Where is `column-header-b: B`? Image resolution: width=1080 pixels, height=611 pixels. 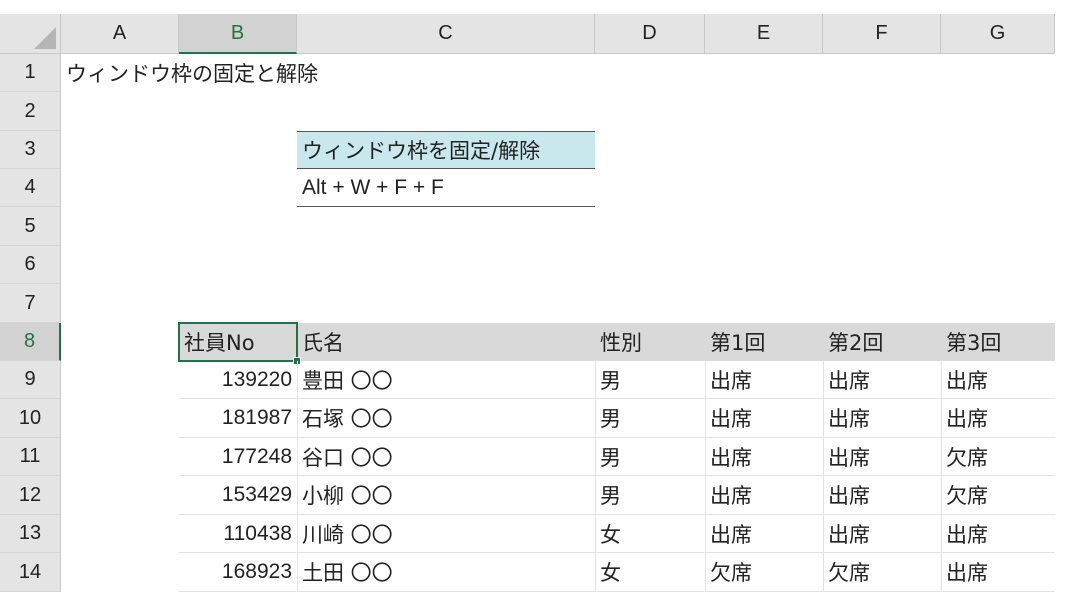
column-header-b: B is located at coordinates (238, 34).